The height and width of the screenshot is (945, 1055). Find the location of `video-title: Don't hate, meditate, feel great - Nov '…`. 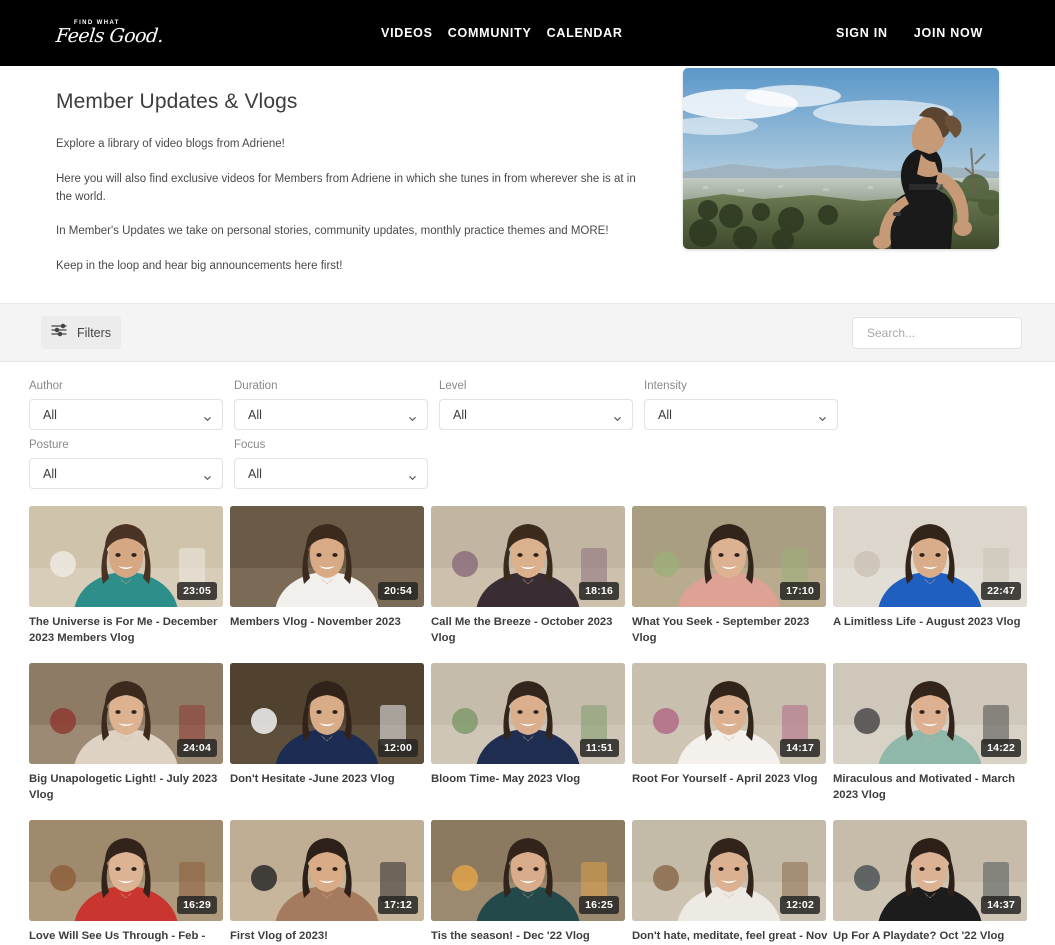

video-title: Don't hate, meditate, feel great - Nov '… is located at coordinates (730, 936).